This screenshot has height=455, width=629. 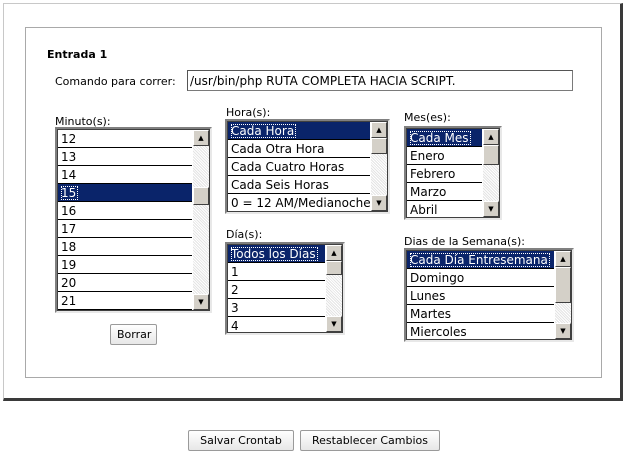 I want to click on mes-option: Febrero, so click(x=444, y=174).